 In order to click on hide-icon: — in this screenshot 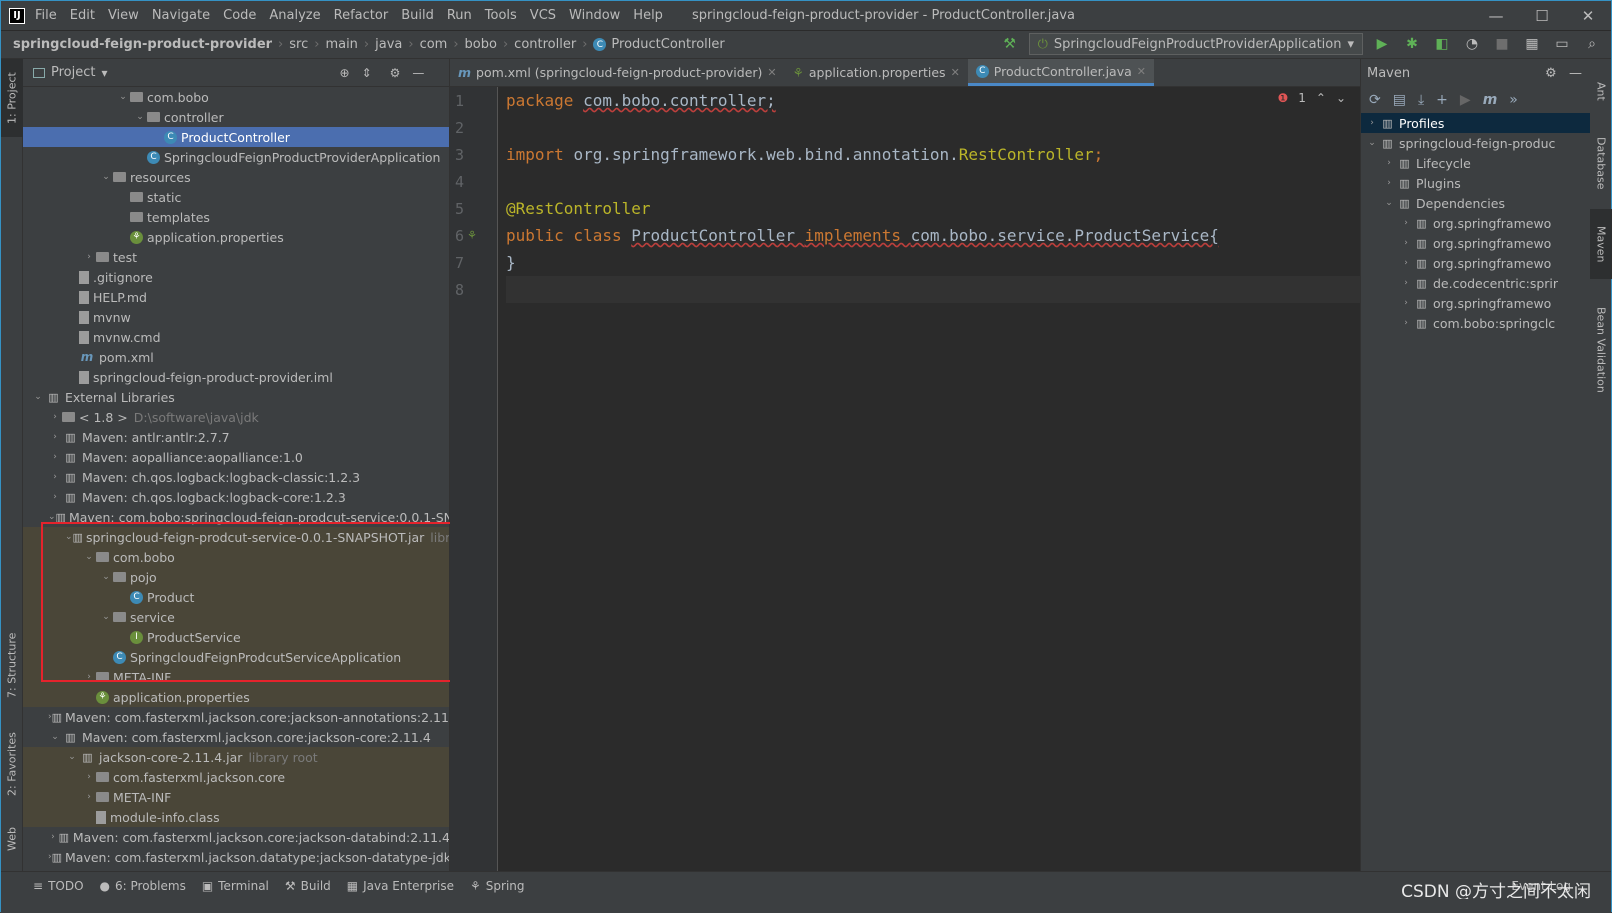, I will do `click(1575, 73)`.